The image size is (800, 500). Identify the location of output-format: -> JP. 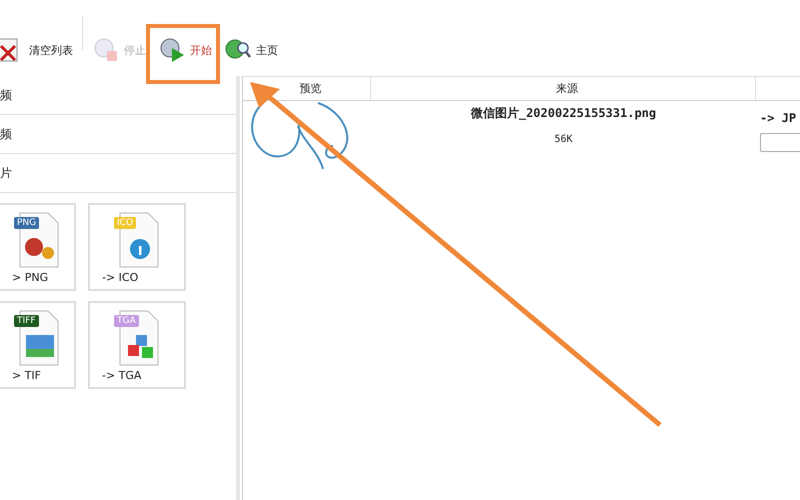
(779, 118).